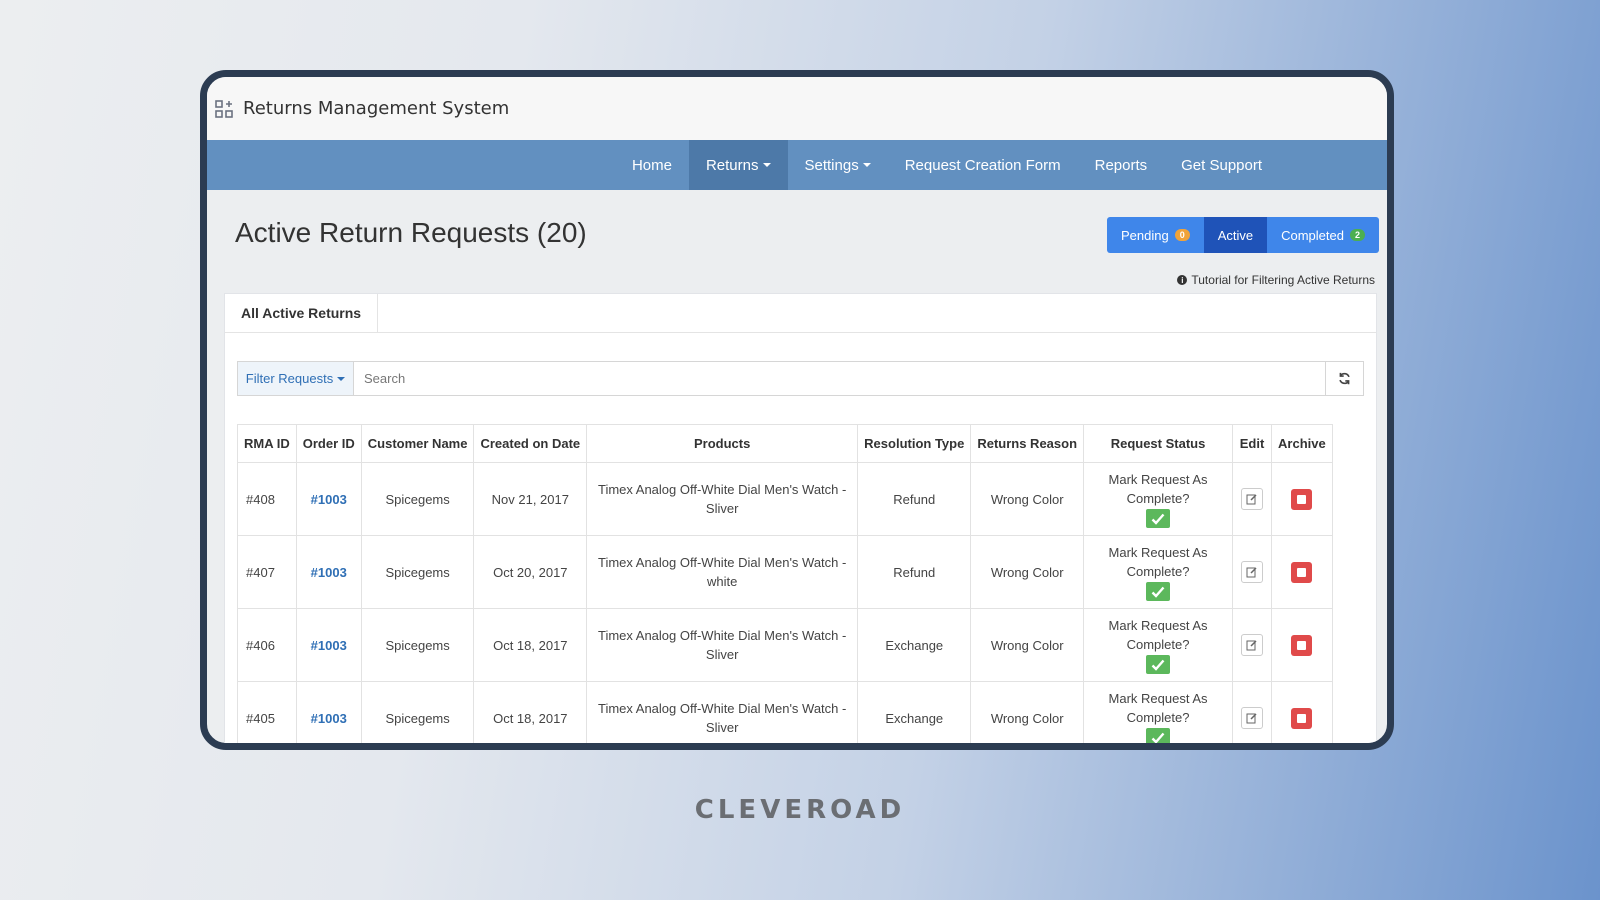  I want to click on rma-id-cell: #405, so click(267, 712).